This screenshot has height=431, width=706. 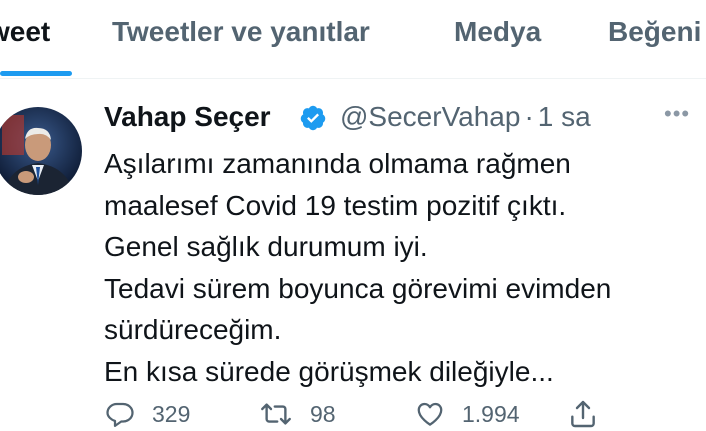 I want to click on retweet-icon, so click(x=276, y=414).